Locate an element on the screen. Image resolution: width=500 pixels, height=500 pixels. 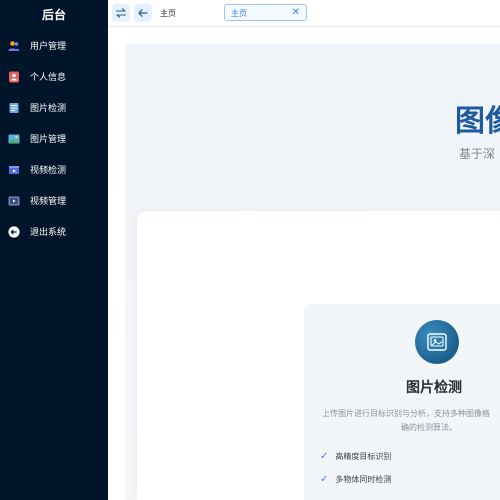
collapse-toggle-icon is located at coordinates (121, 13).